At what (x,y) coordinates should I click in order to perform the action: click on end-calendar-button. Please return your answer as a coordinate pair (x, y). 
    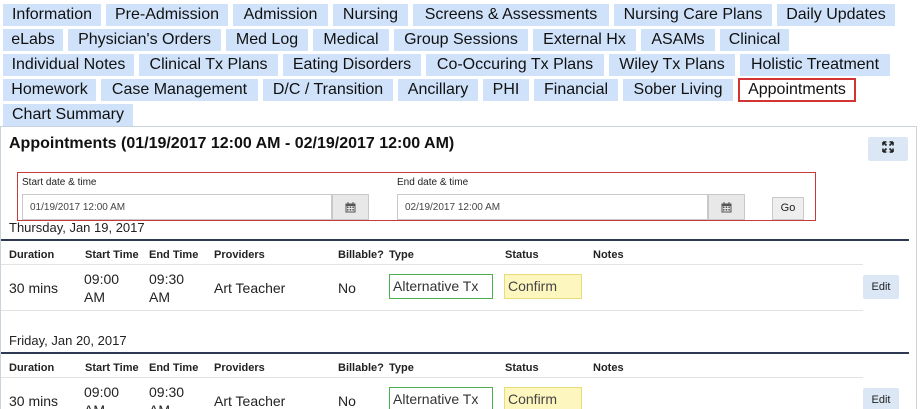
    Looking at the image, I should click on (726, 207).